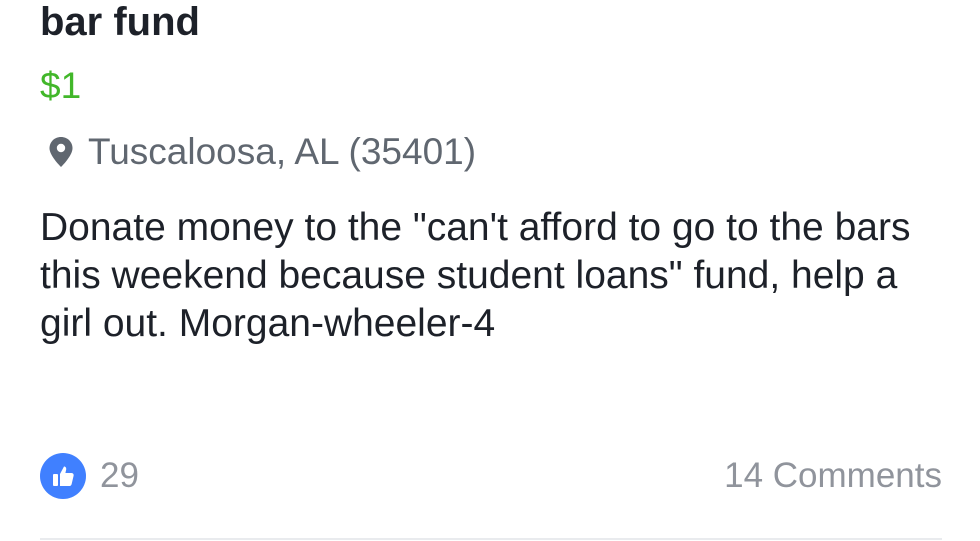 The height and width of the screenshot is (541, 980). I want to click on comments-link: 14 Comments, so click(833, 476).